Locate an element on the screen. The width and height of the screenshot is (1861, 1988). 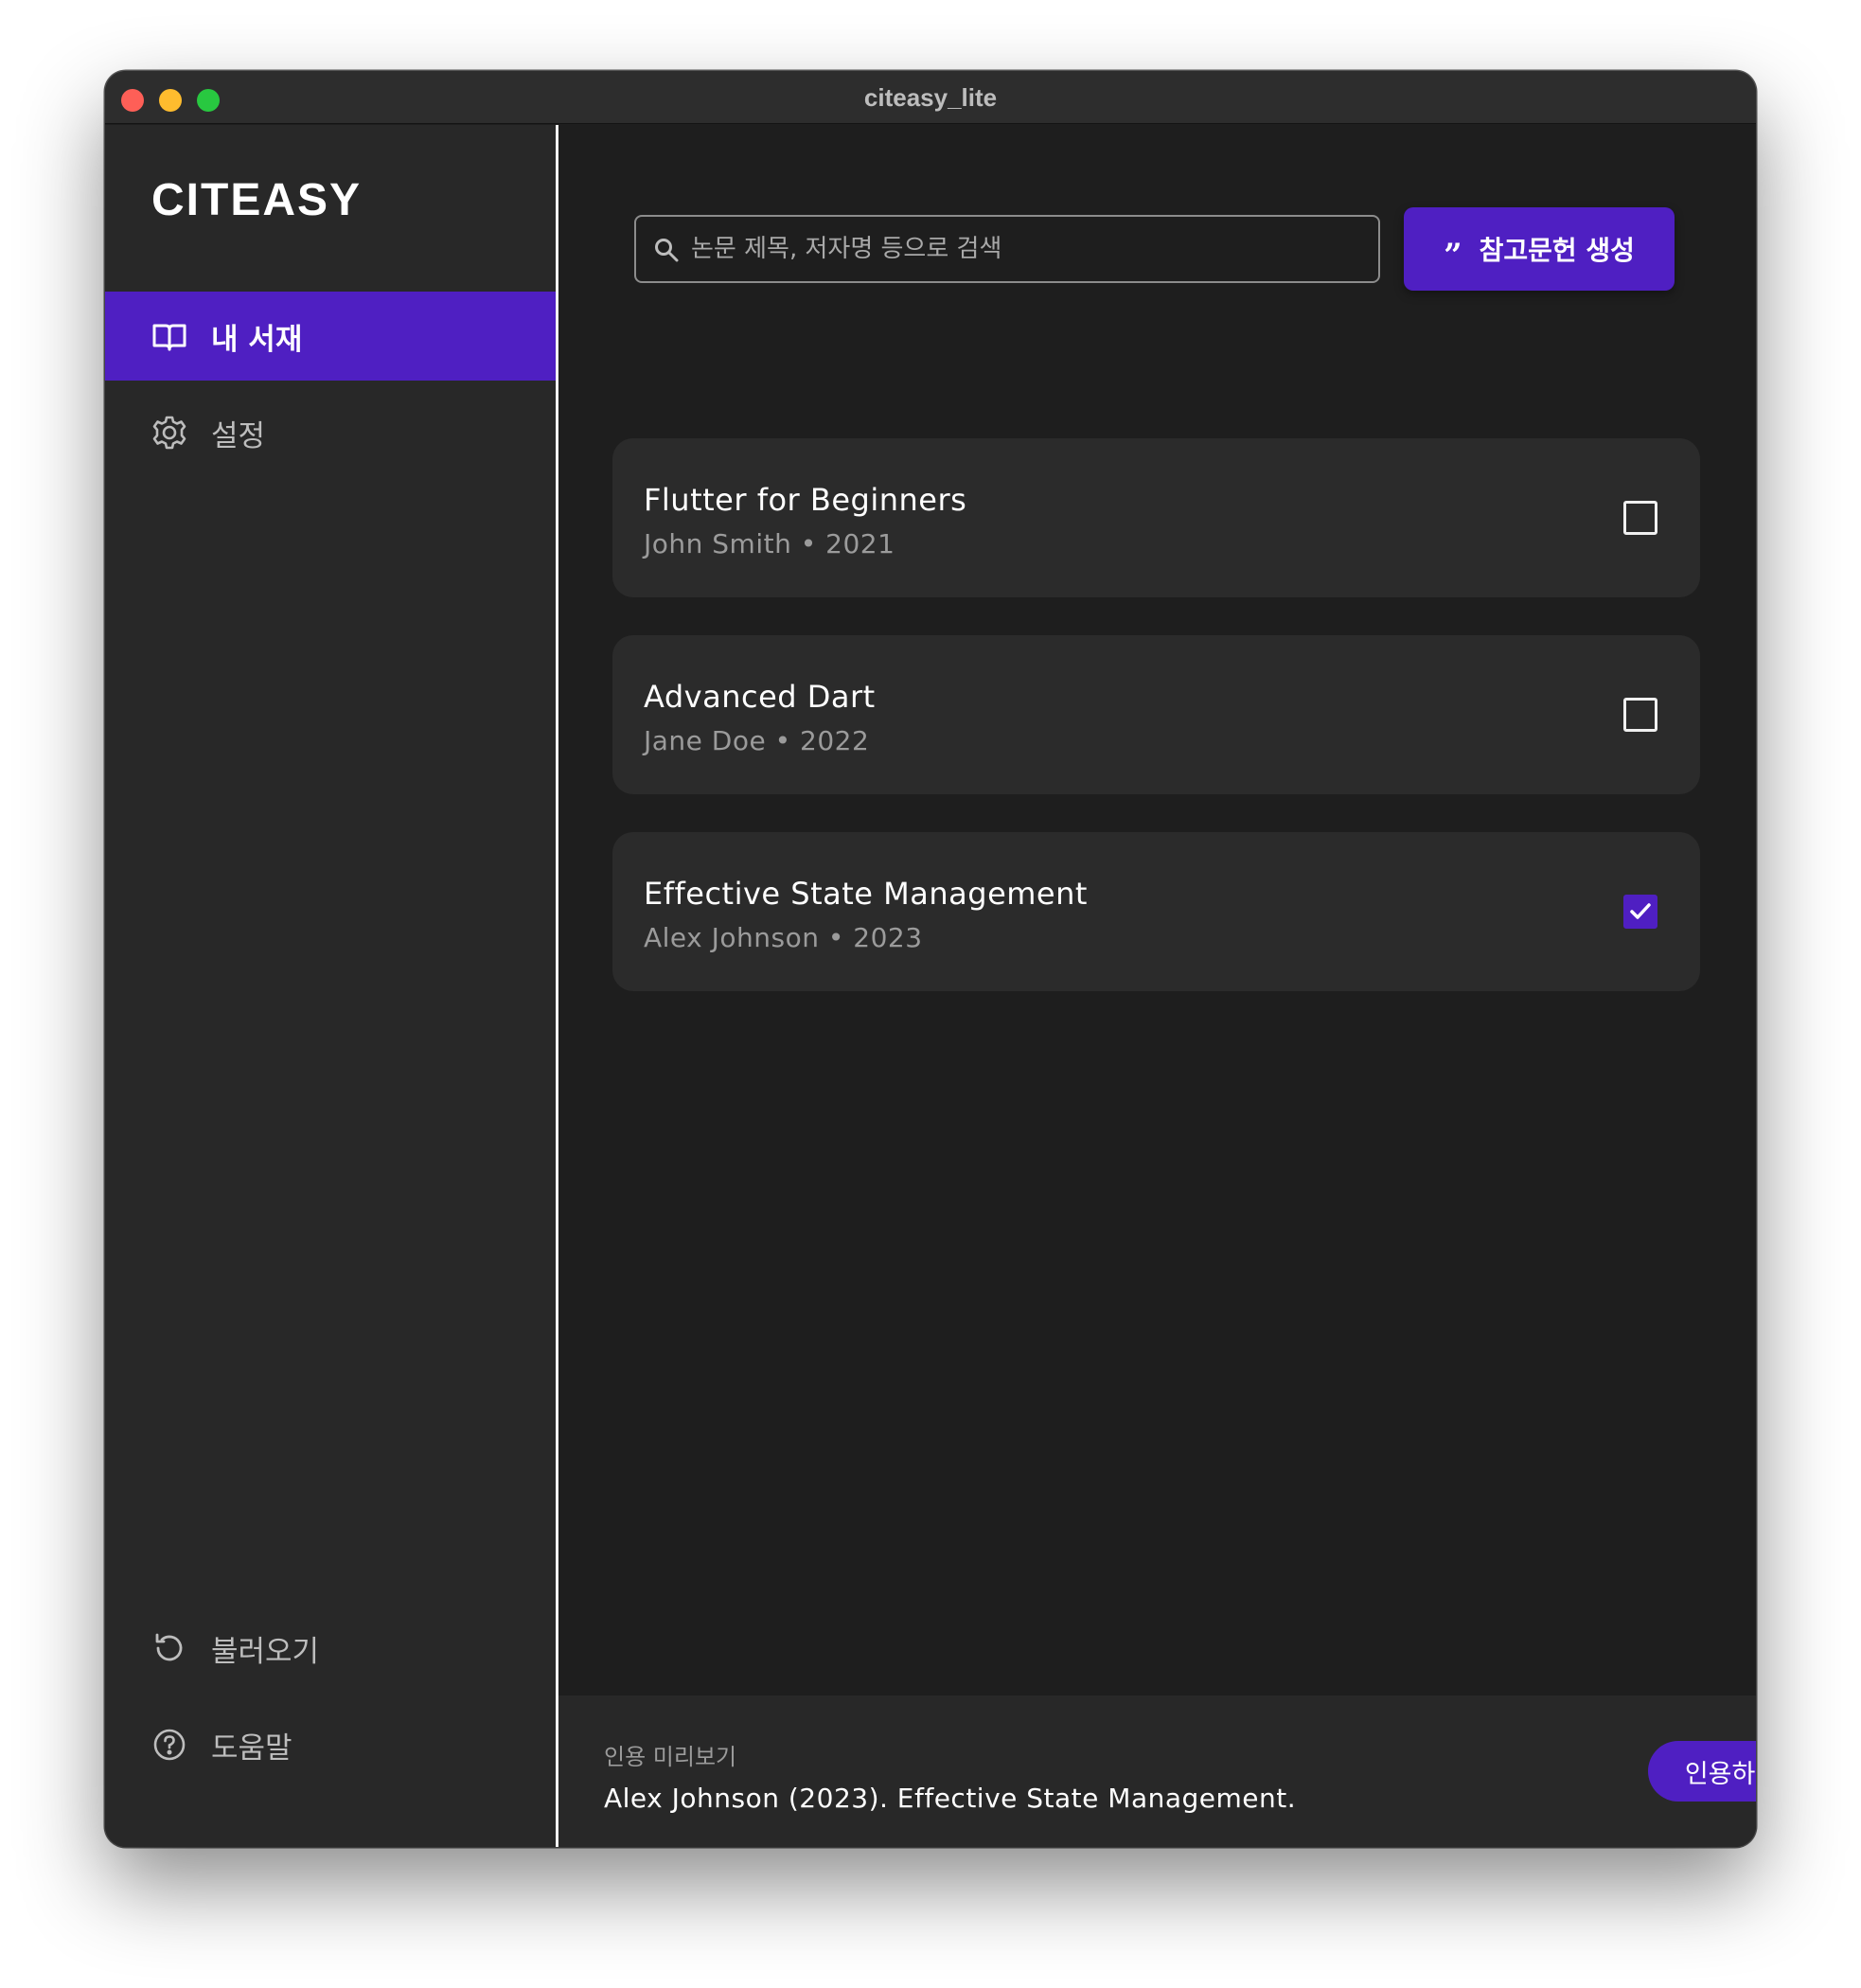
sidebar-item-label: 도움말 is located at coordinates (251, 1748).